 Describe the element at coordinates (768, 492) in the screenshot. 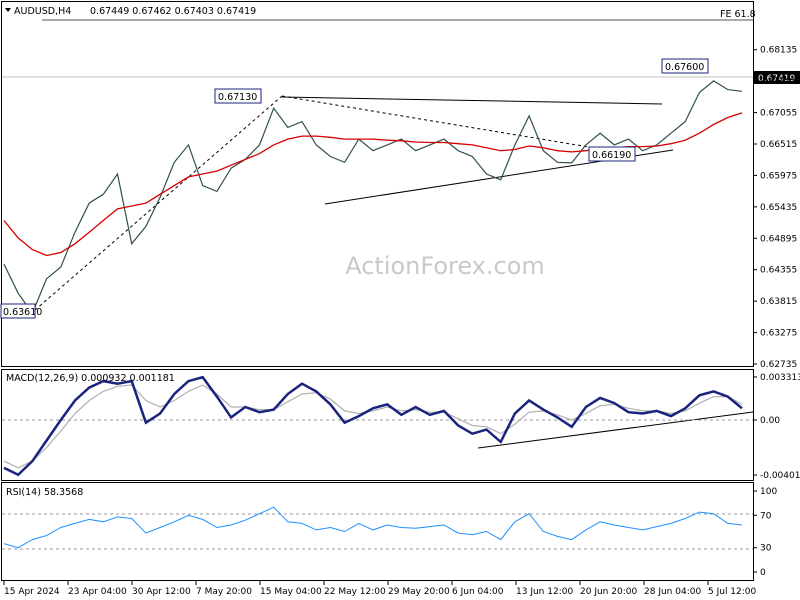

I see `rsi-tick-label: 100` at that location.